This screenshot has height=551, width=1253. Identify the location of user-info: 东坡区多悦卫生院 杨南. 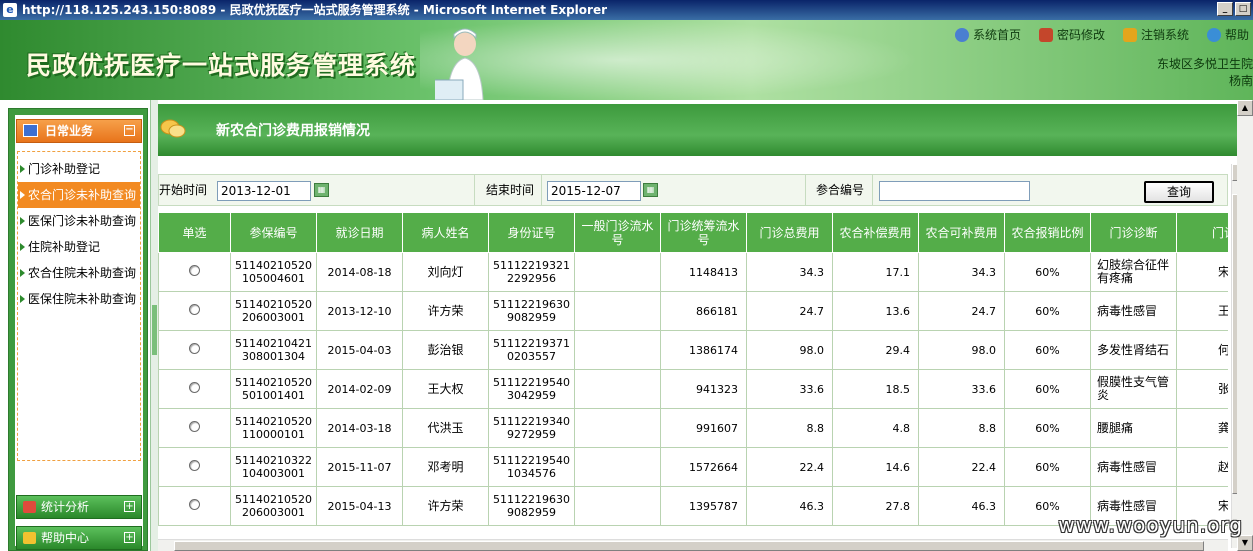
(1205, 73).